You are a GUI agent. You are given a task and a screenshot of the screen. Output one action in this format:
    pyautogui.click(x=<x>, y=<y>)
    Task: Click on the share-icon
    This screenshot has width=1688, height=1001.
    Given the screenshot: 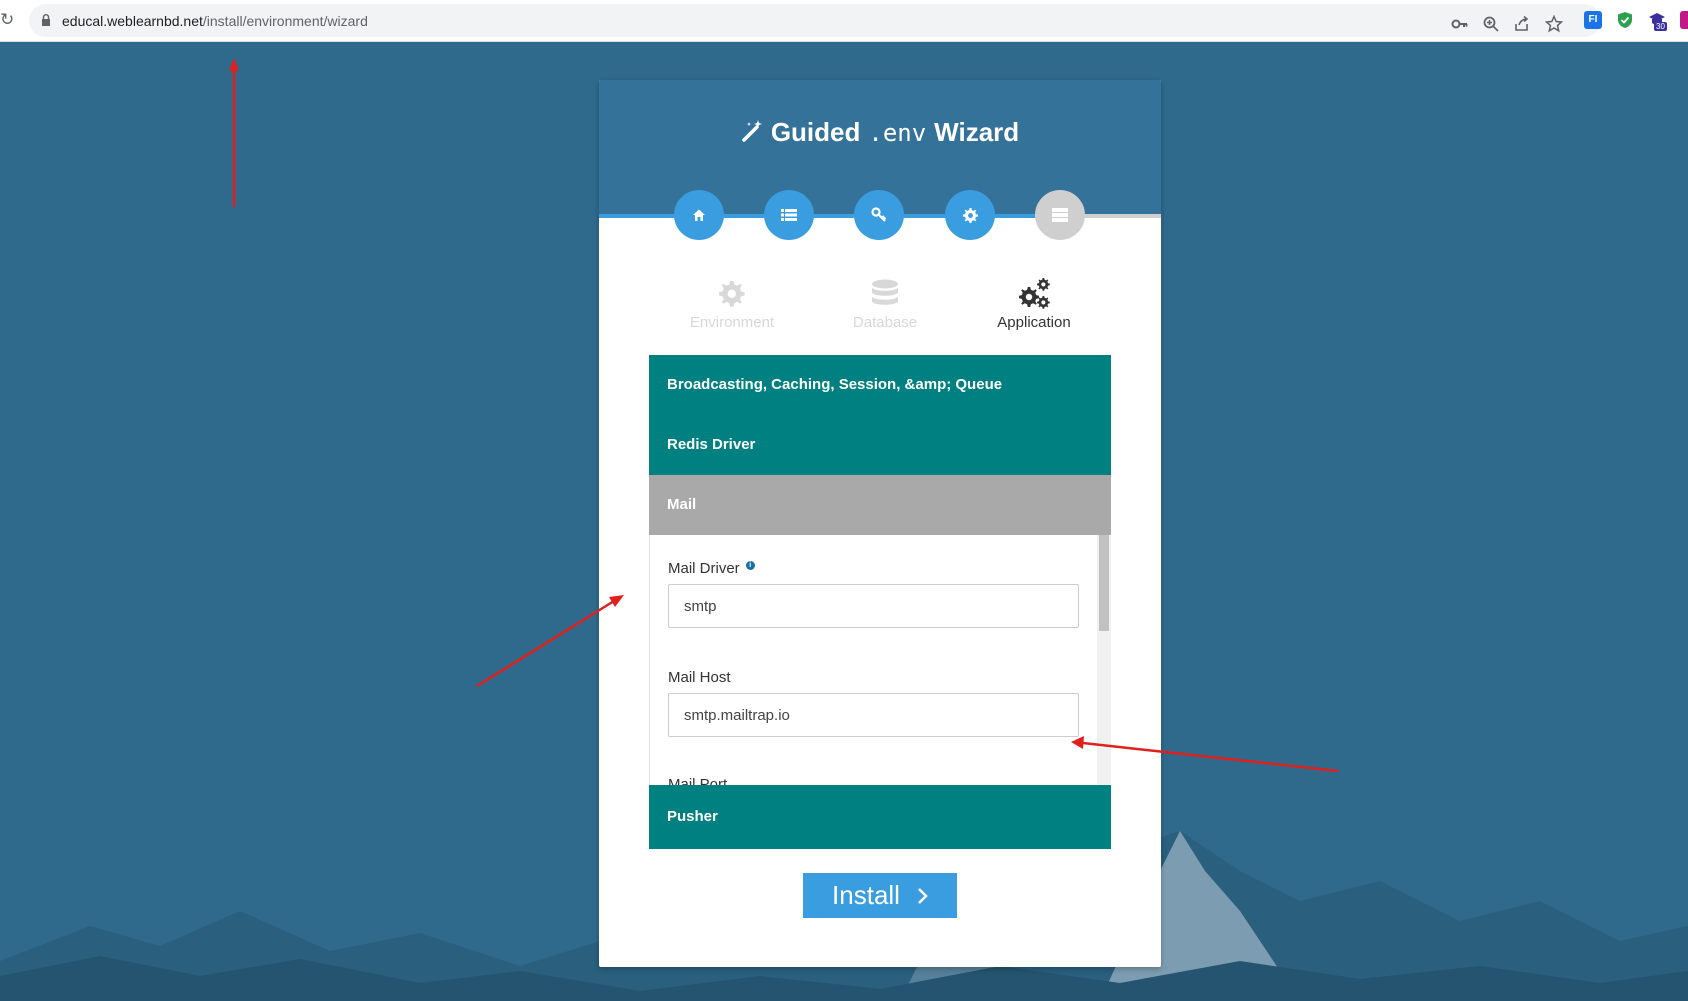 What is the action you would take?
    pyautogui.click(x=1522, y=24)
    